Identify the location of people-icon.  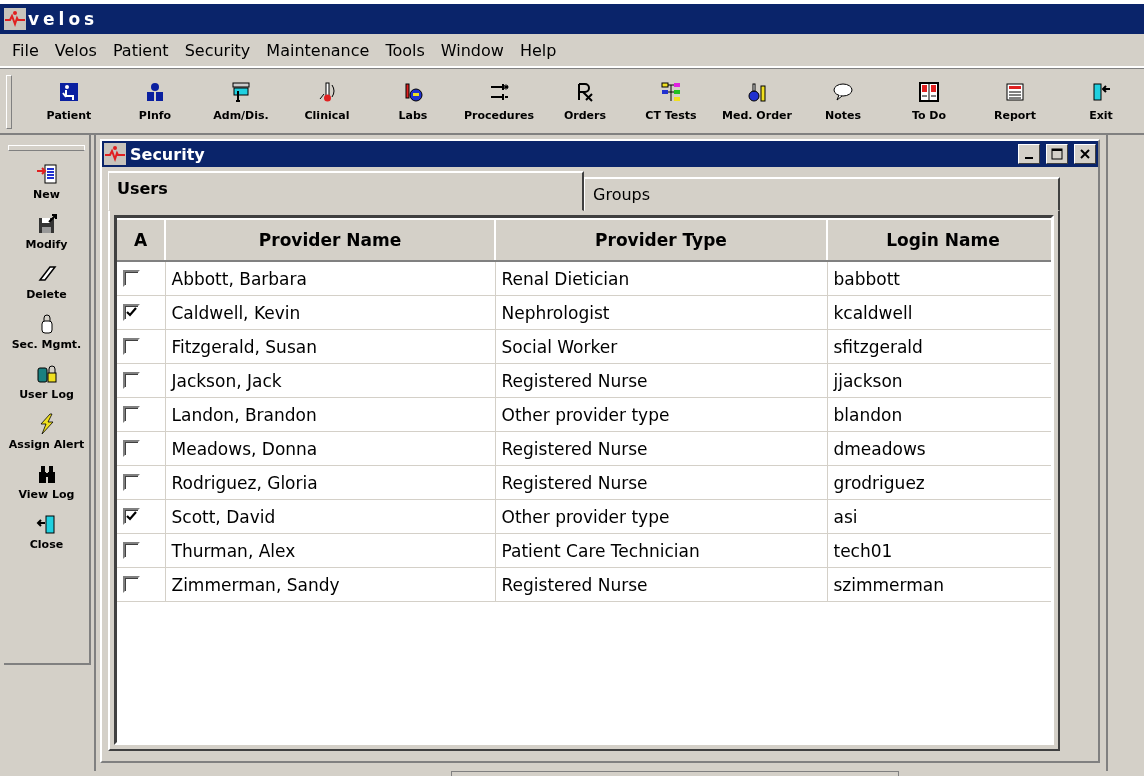
(155, 91).